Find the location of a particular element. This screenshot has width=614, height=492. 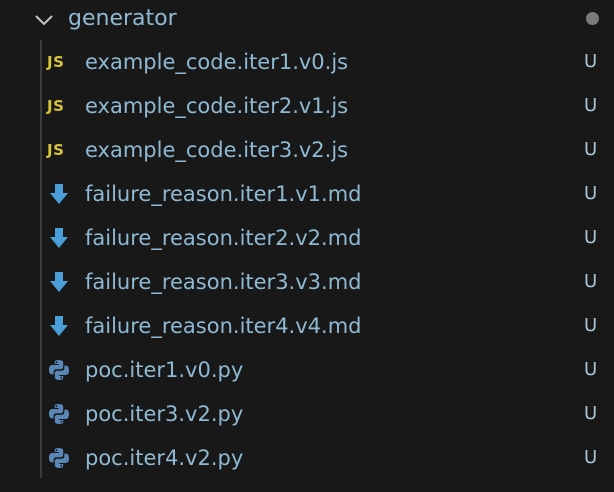

file-item: JS example_code.iter3.v2.js U is located at coordinates (307, 151).